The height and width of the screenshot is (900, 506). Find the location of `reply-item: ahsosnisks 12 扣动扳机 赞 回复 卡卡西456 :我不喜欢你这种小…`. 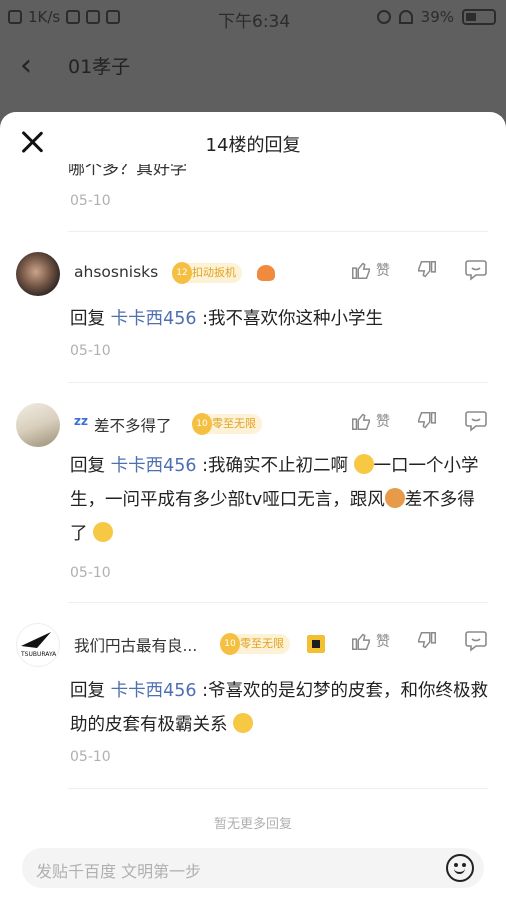

reply-item: ahsosnisks 12 扣动扳机 赞 回复 卡卡西456 :我不喜欢你这种小… is located at coordinates (253, 315).